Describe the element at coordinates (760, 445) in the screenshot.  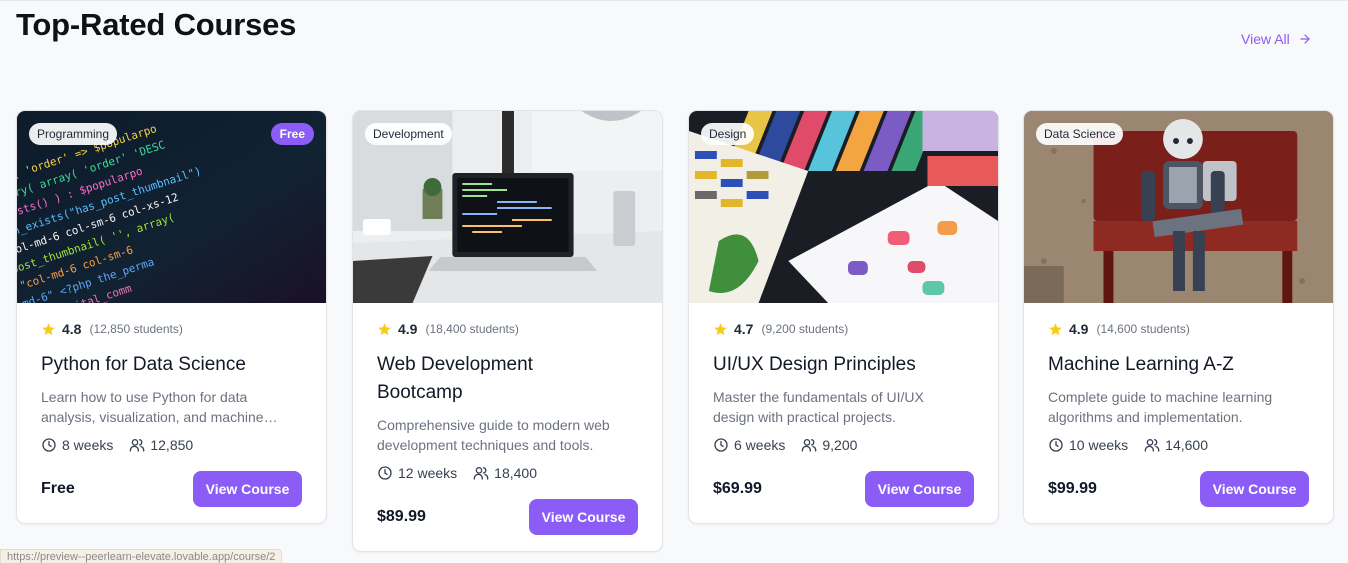
I see `duration-text: 6 weeks` at that location.